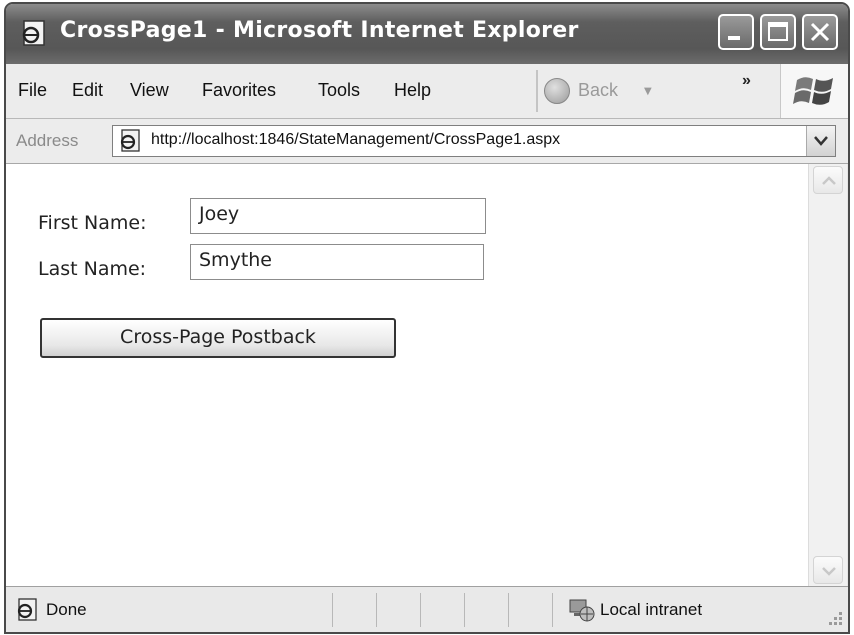  I want to click on address-dropdown-button, so click(820, 141).